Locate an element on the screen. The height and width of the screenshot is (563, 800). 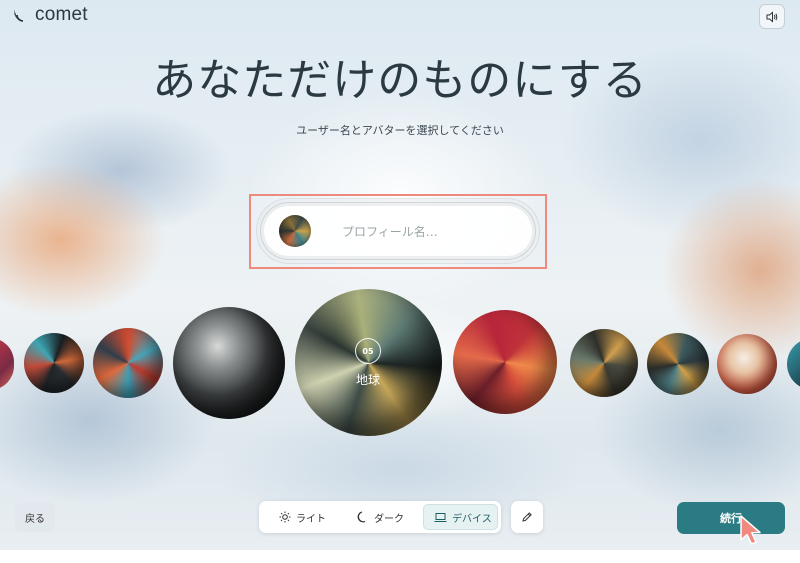
pencil-icon is located at coordinates (527, 517).